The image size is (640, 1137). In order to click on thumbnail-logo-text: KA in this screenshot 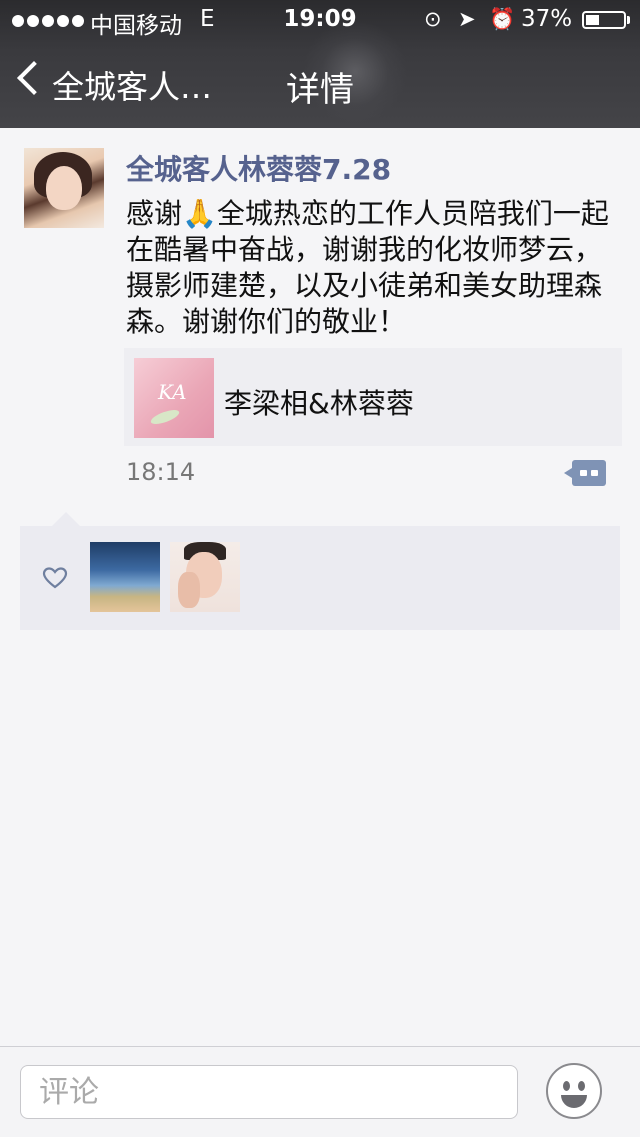, I will do `click(172, 392)`.